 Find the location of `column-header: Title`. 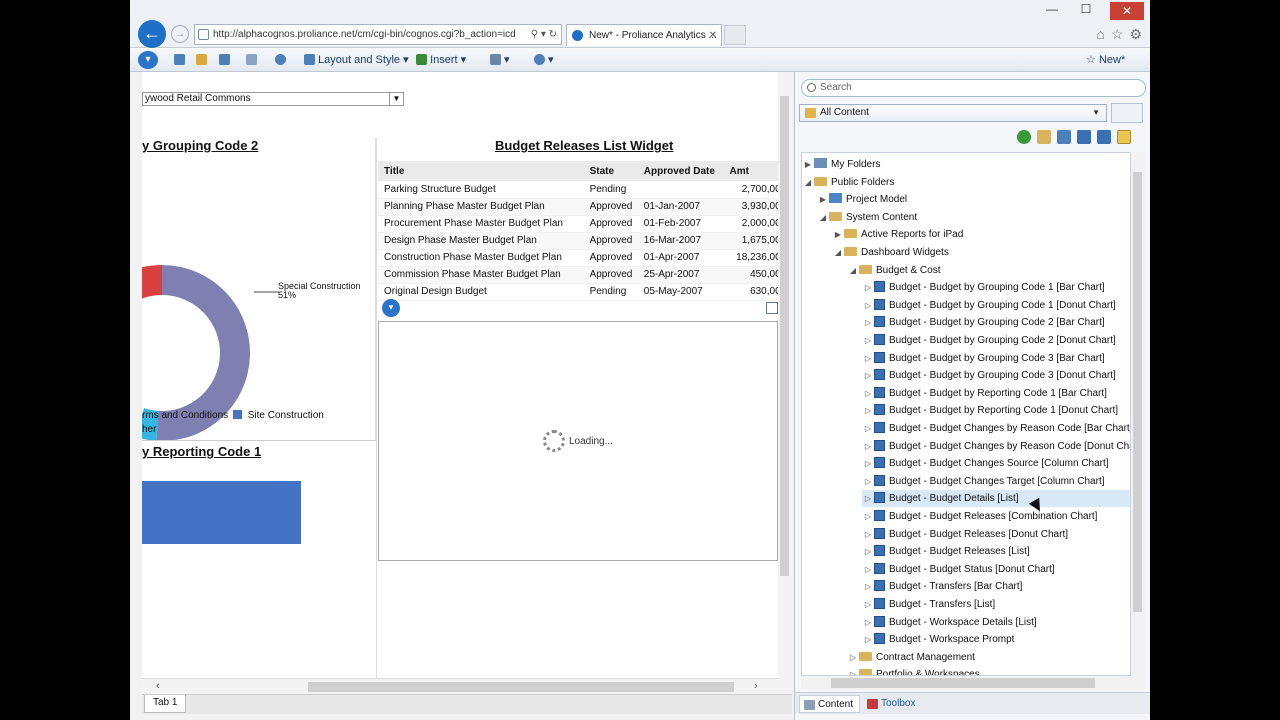

column-header: Title is located at coordinates (481, 171).